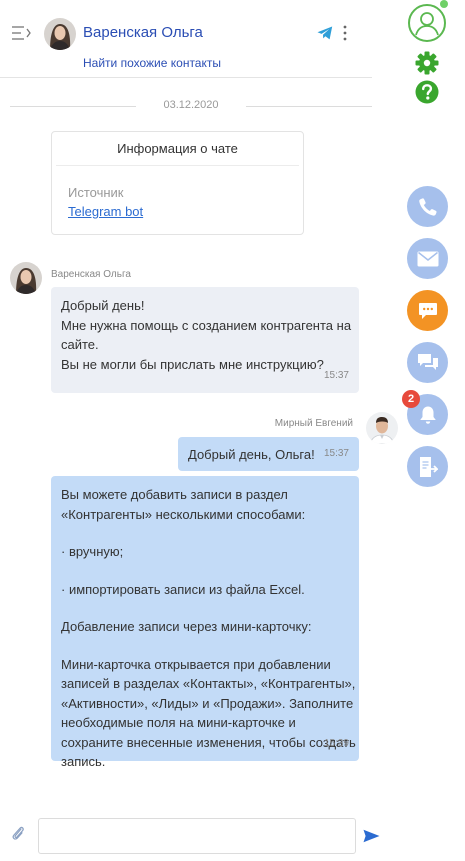 This screenshot has width=465, height=861. Describe the element at coordinates (268, 454) in the screenshot. I see `outgoing-message: Добрый день, Ольга! 15:37` at that location.